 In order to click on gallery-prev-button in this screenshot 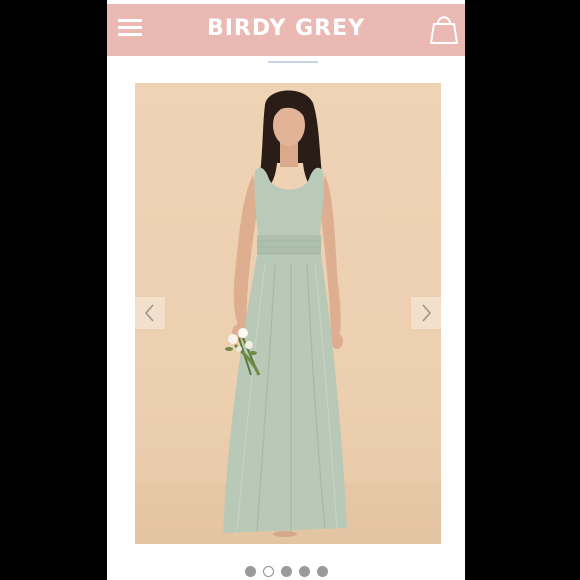, I will do `click(150, 313)`.